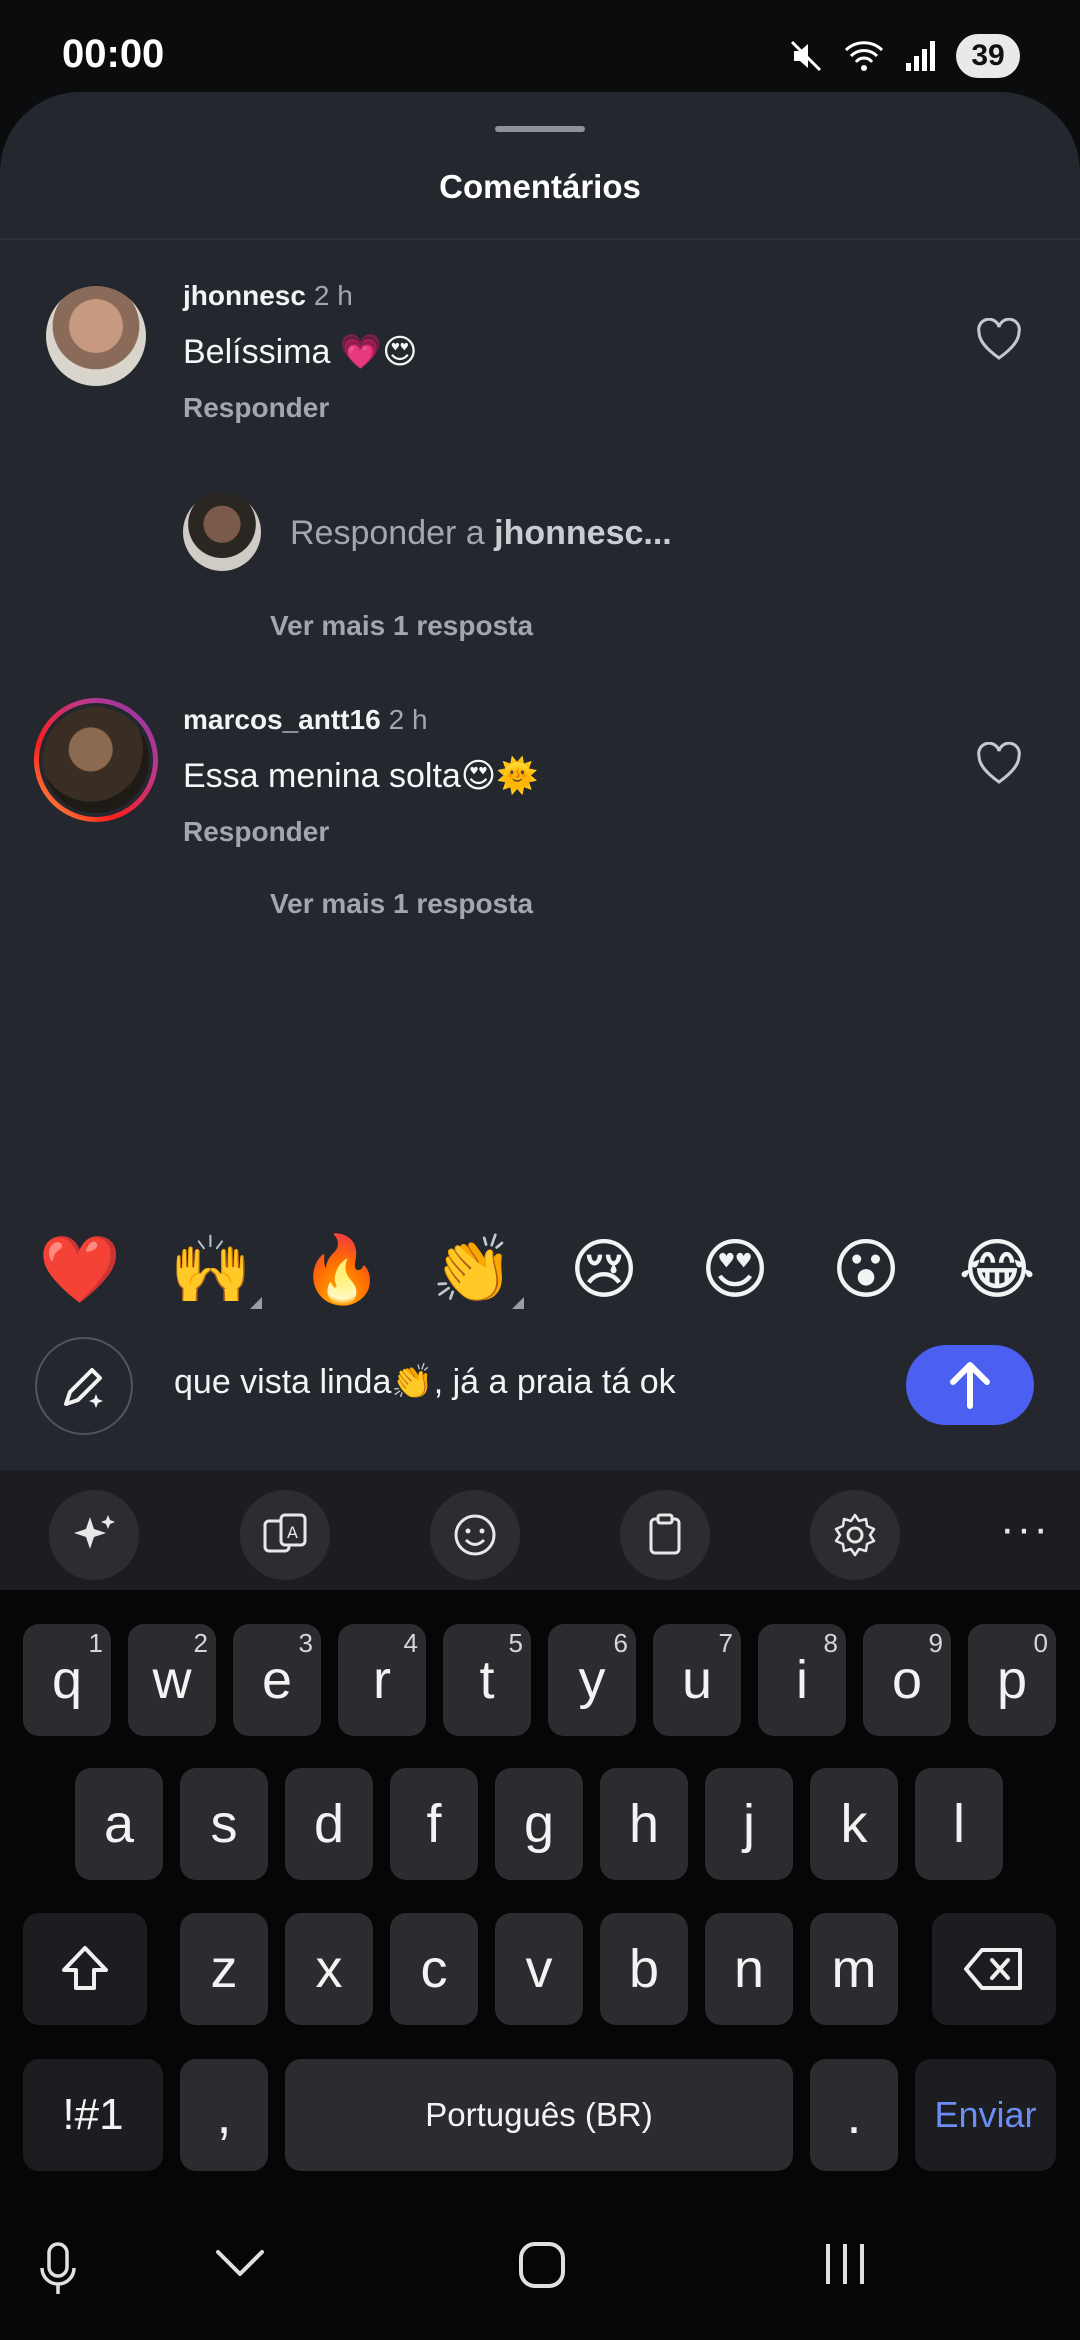  Describe the element at coordinates (749, 1824) in the screenshot. I see `key-j: j` at that location.